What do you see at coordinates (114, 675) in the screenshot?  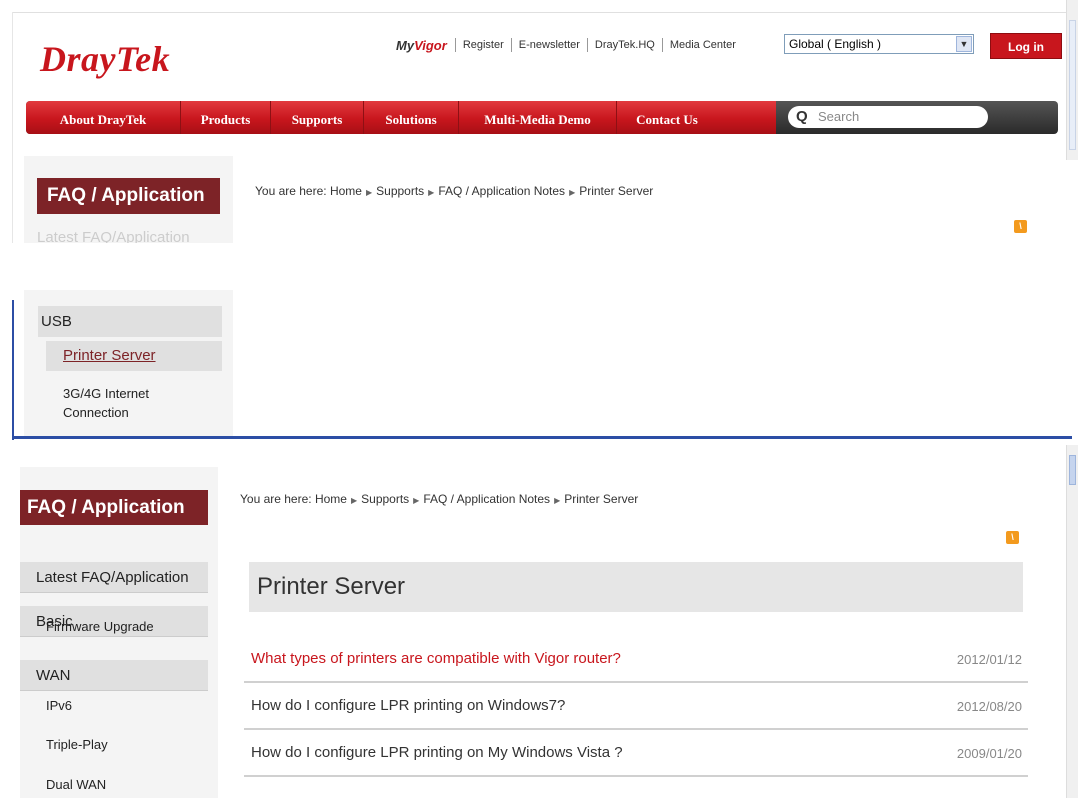 I see `sidebar-item-wan: WAN` at bounding box center [114, 675].